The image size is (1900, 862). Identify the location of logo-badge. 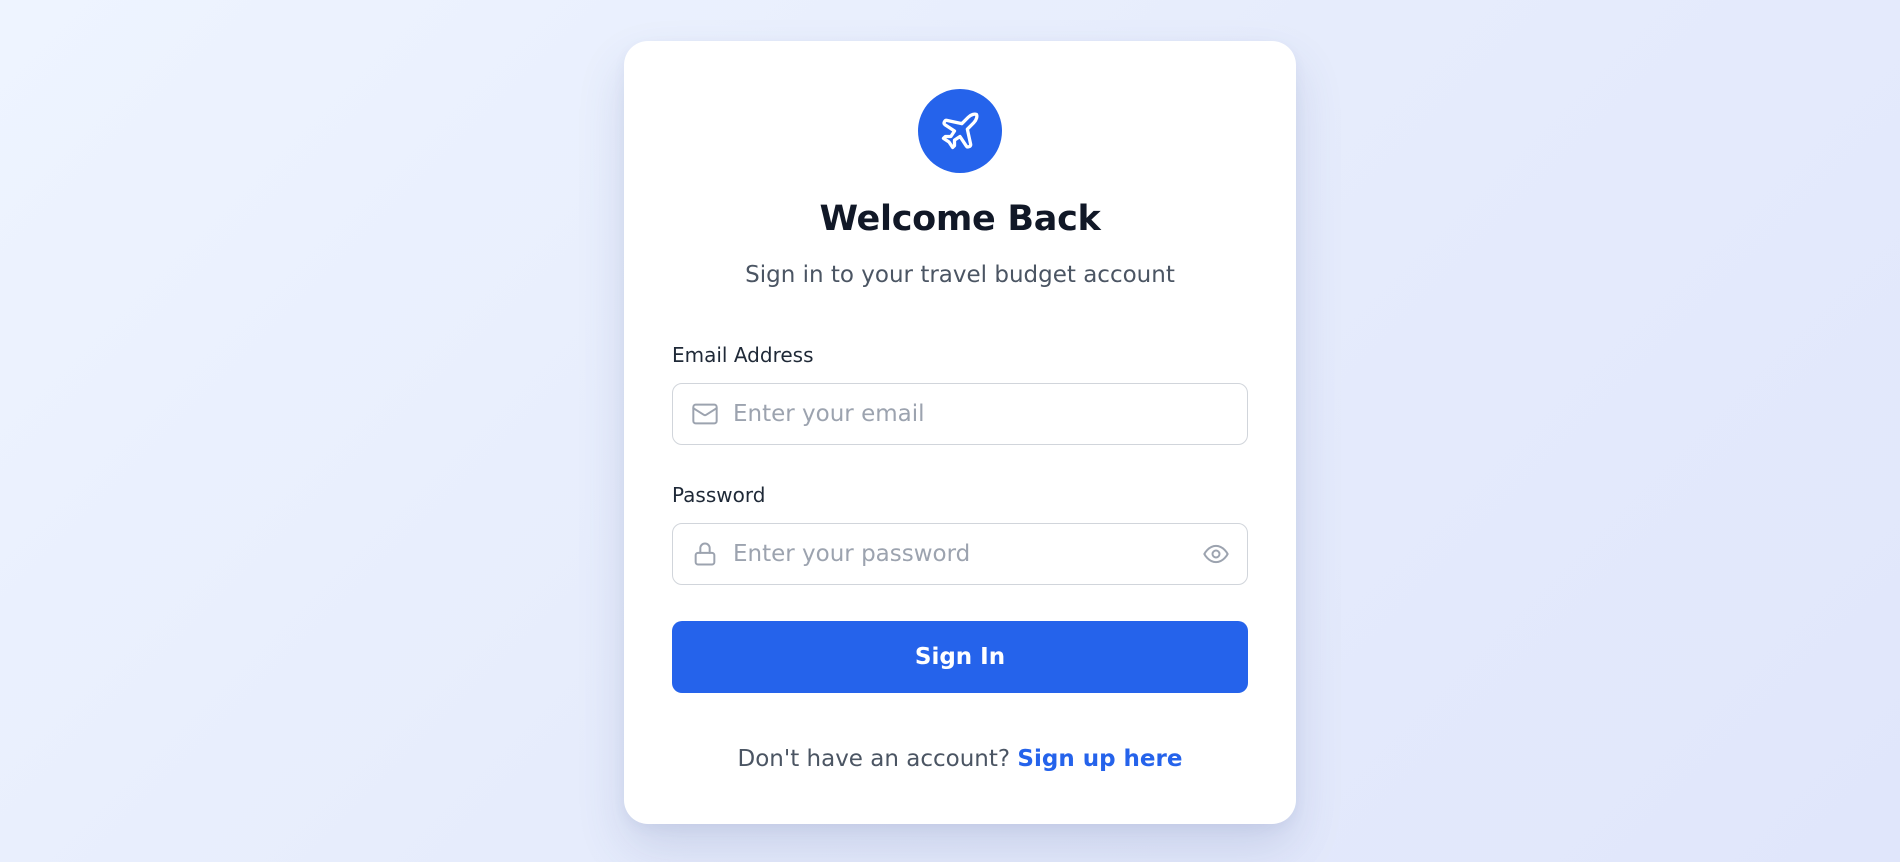
(960, 131).